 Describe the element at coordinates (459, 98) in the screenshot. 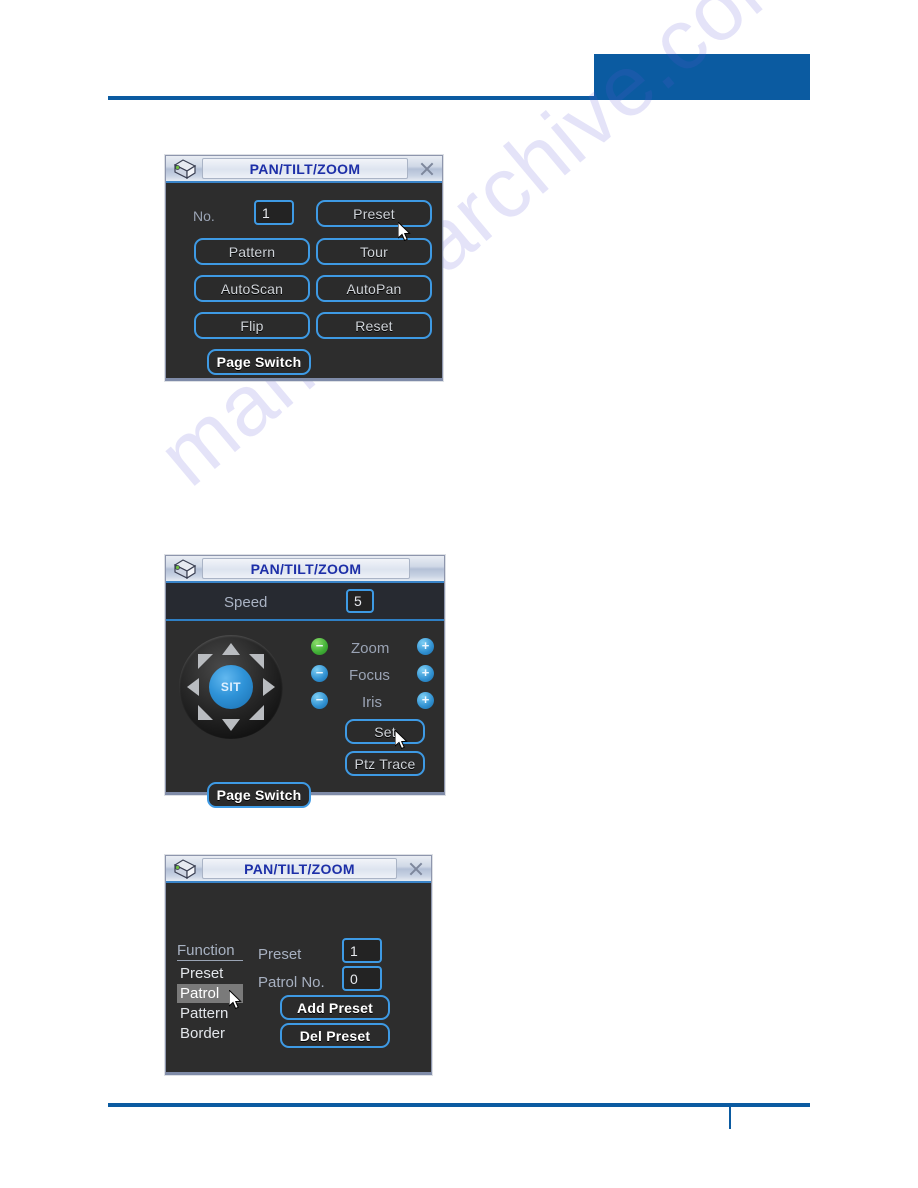

I see `header-rule` at that location.